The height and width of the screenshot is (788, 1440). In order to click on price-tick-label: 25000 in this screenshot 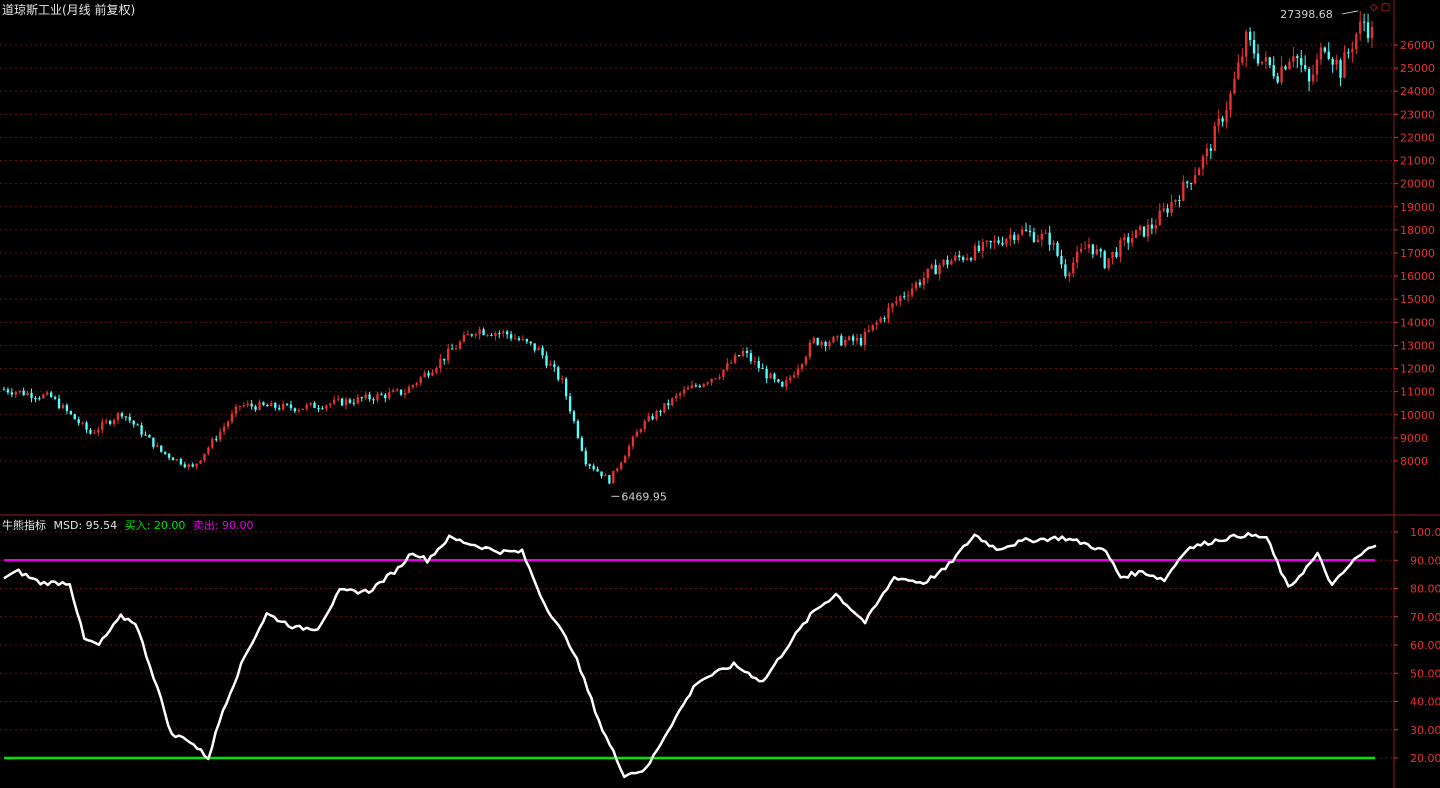, I will do `click(1417, 68)`.